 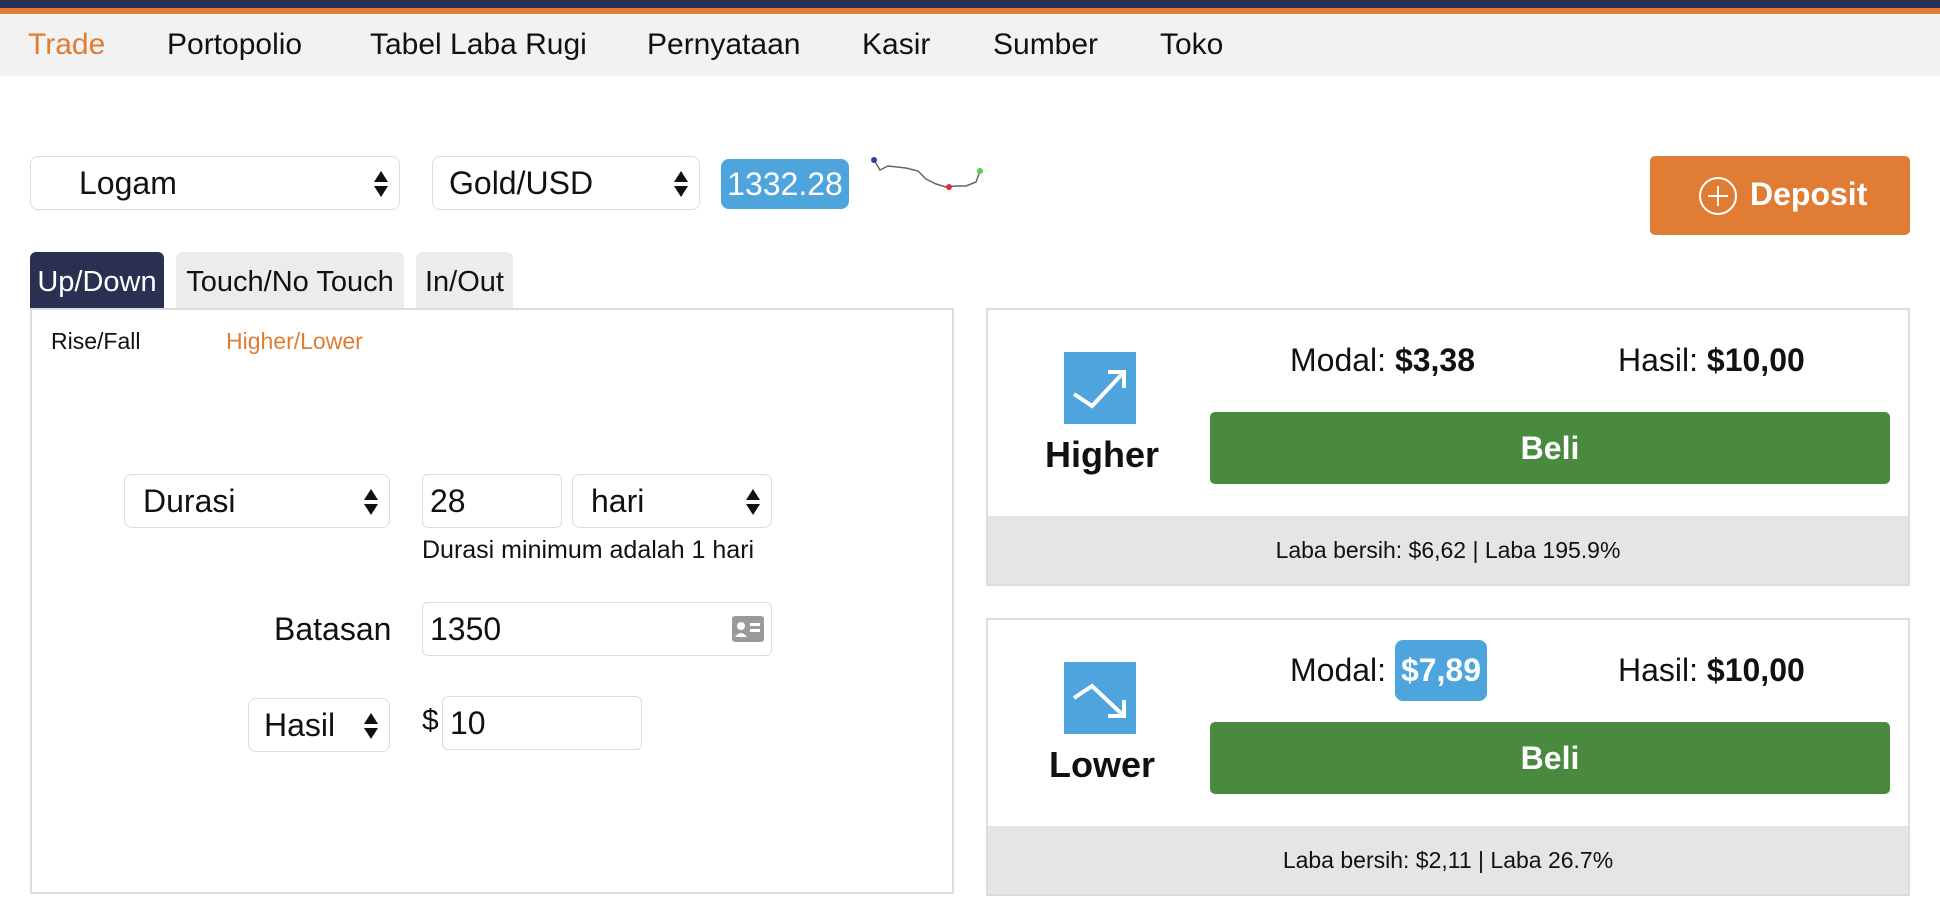 What do you see at coordinates (1658, 670) in the screenshot?
I see `lower-payout-label: Hasil:` at bounding box center [1658, 670].